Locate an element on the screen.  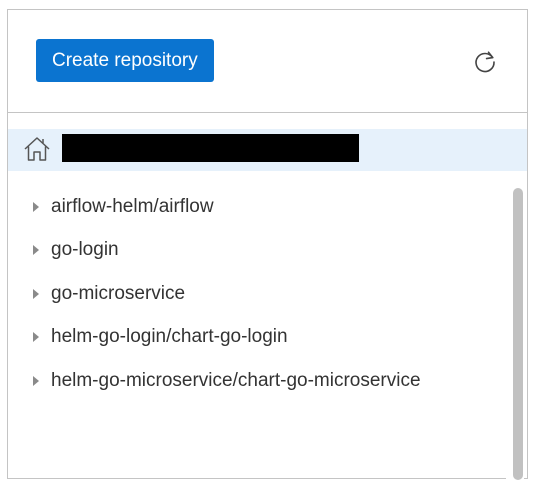
tree-item: go-microservice is located at coordinates (258, 294).